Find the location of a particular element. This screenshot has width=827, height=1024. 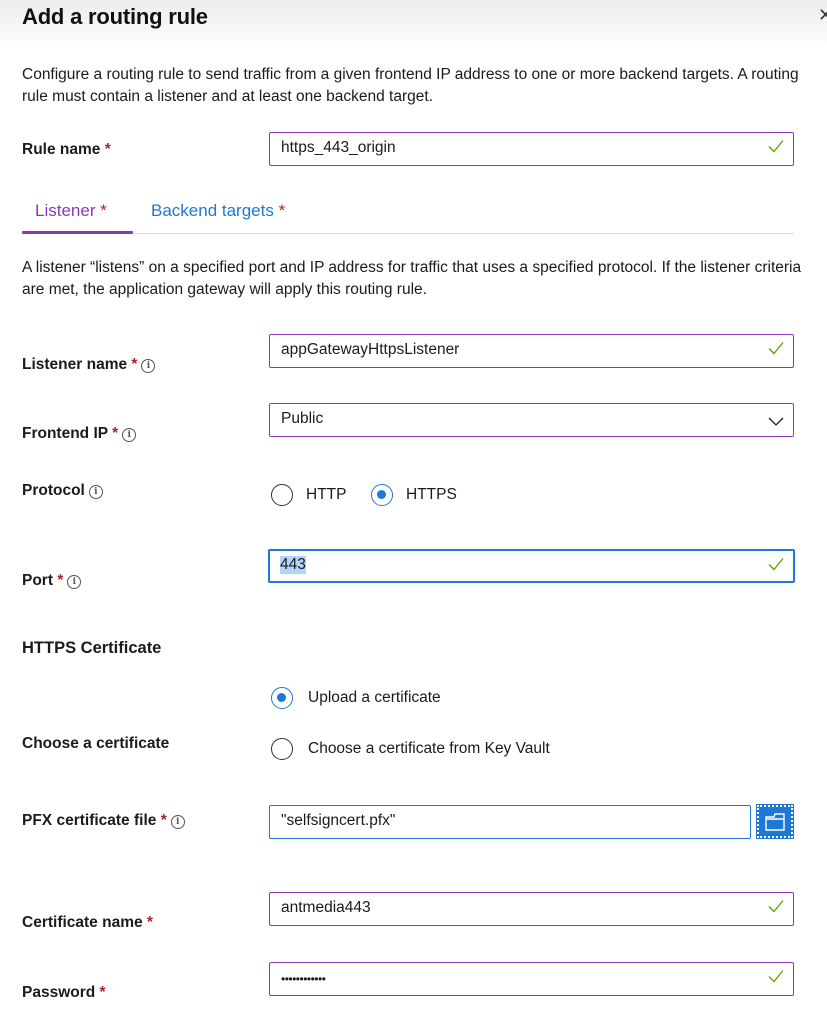

certificate-name-input: antmedia443 is located at coordinates (531, 909).